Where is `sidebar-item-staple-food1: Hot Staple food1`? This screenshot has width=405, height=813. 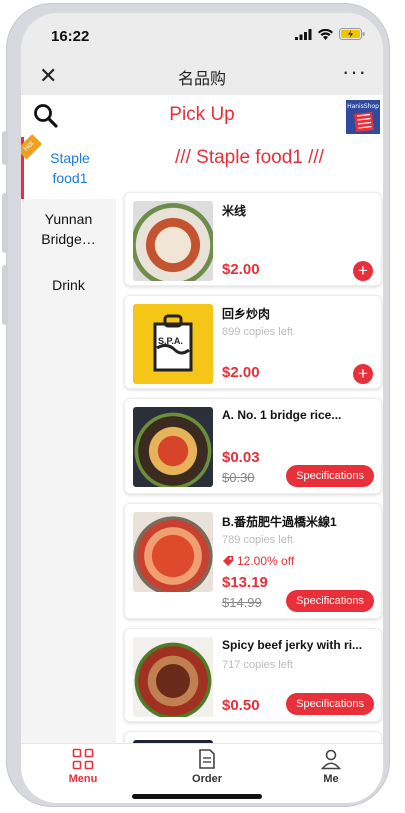
sidebar-item-staple-food1: Hot Staple food1 is located at coordinates (68, 166).